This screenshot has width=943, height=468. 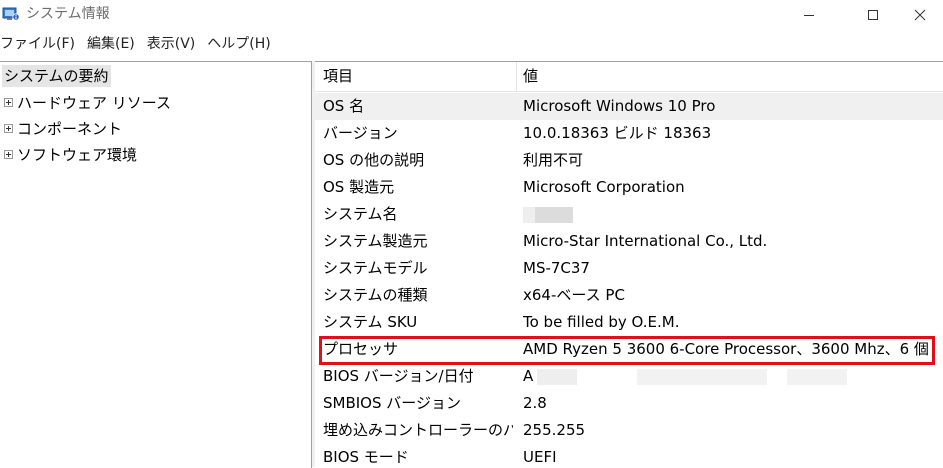 I want to click on title-bar: システム情報, so click(x=471, y=15).